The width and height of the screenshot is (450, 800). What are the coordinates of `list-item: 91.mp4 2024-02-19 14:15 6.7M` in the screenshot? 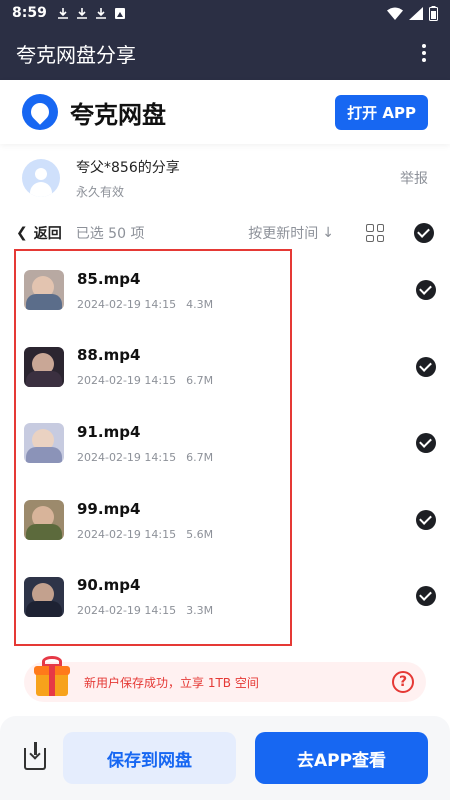 It's located at (225, 443).